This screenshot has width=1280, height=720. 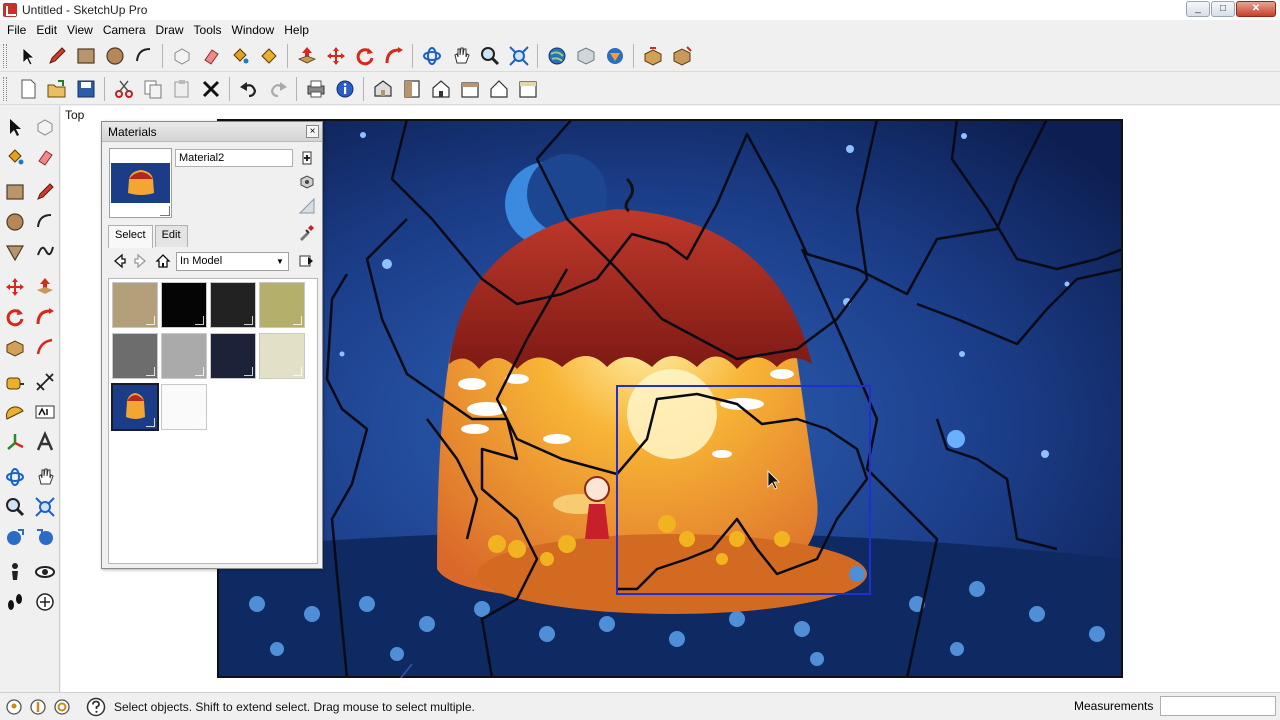 I want to click on back-view-icon, so click(x=498, y=88).